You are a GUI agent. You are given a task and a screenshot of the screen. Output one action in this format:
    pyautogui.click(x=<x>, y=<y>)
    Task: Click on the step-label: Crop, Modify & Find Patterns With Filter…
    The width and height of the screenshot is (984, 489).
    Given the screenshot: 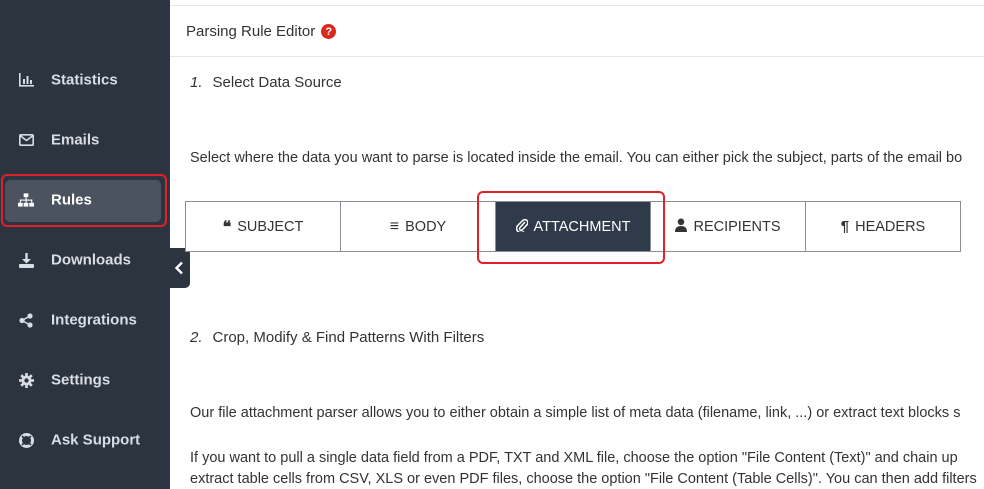 What is the action you would take?
    pyautogui.click(x=348, y=337)
    